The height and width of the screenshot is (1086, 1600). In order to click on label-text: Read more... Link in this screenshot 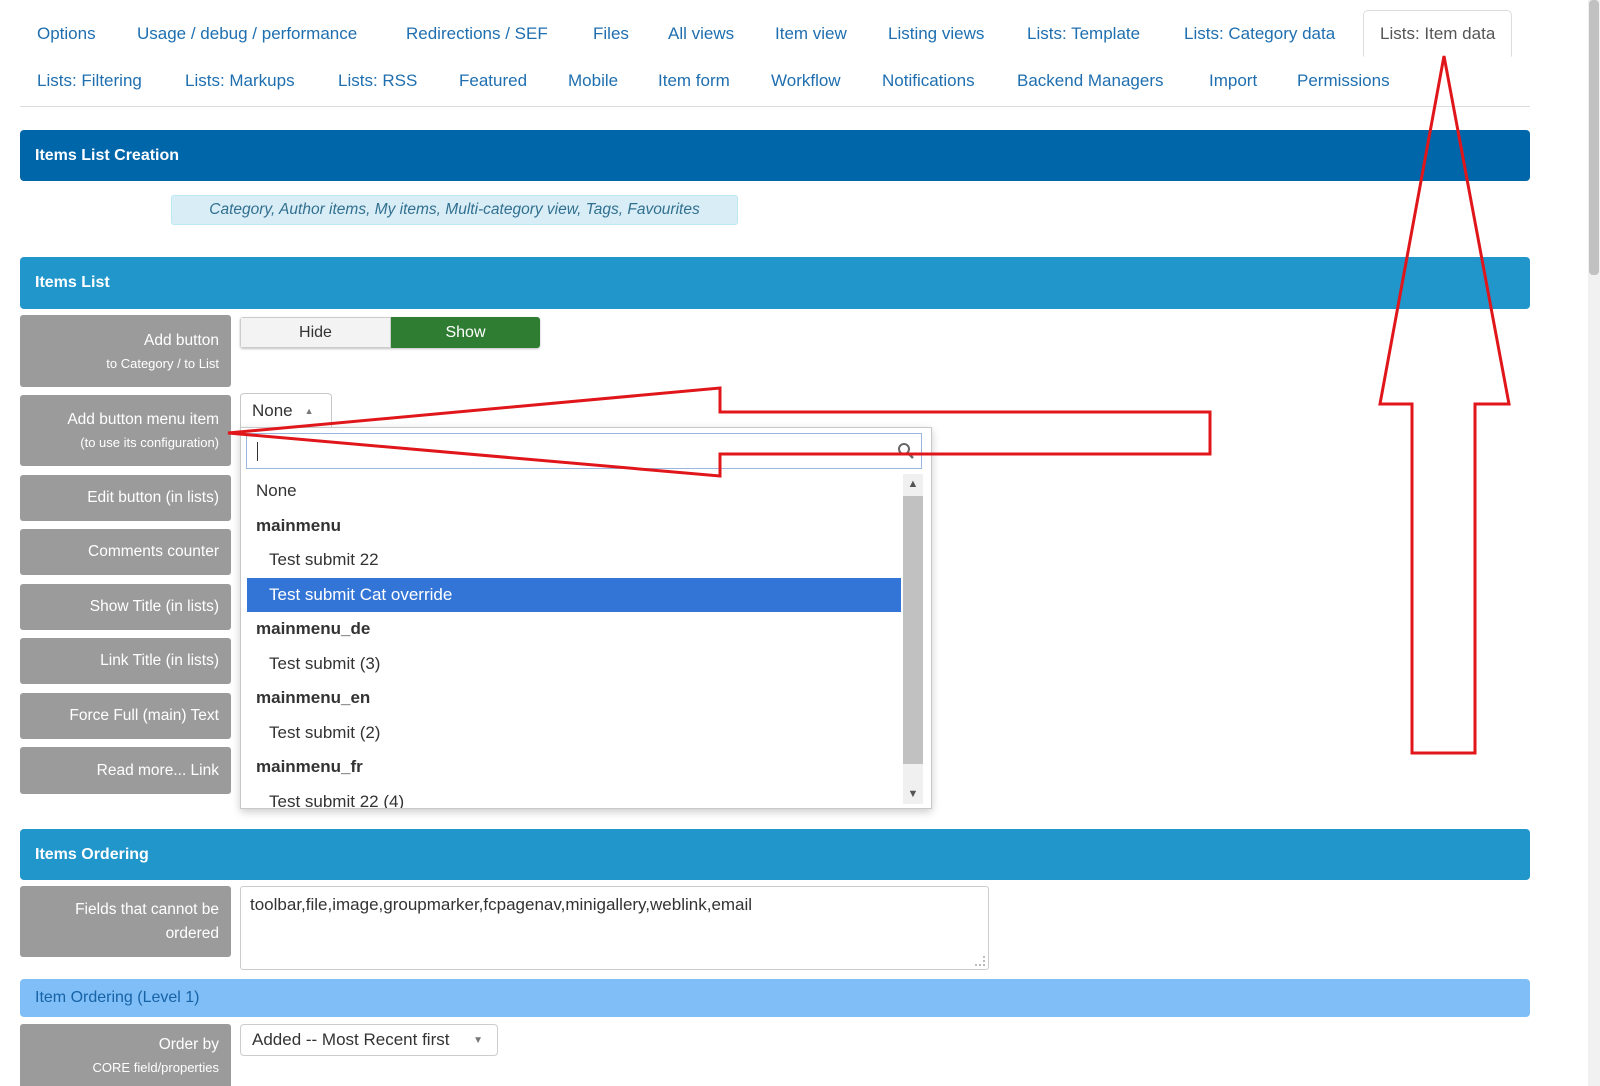, I will do `click(157, 770)`.